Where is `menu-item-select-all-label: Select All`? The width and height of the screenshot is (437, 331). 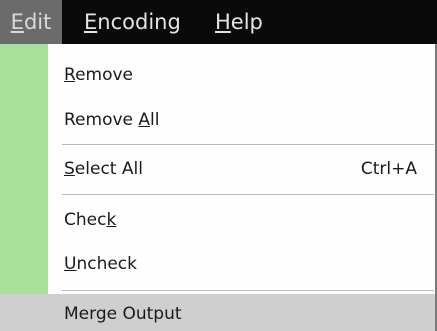
menu-item-select-all-label: Select All is located at coordinates (103, 169).